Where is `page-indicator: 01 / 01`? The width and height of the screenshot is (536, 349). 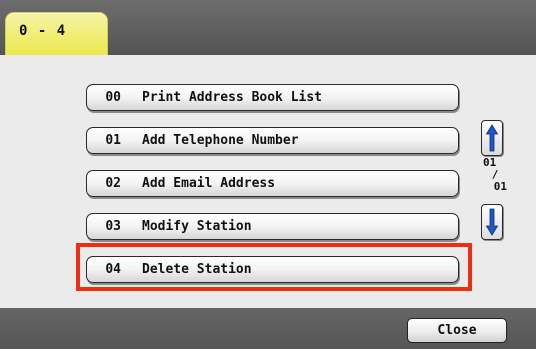
page-indicator: 01 / 01 is located at coordinates (495, 178).